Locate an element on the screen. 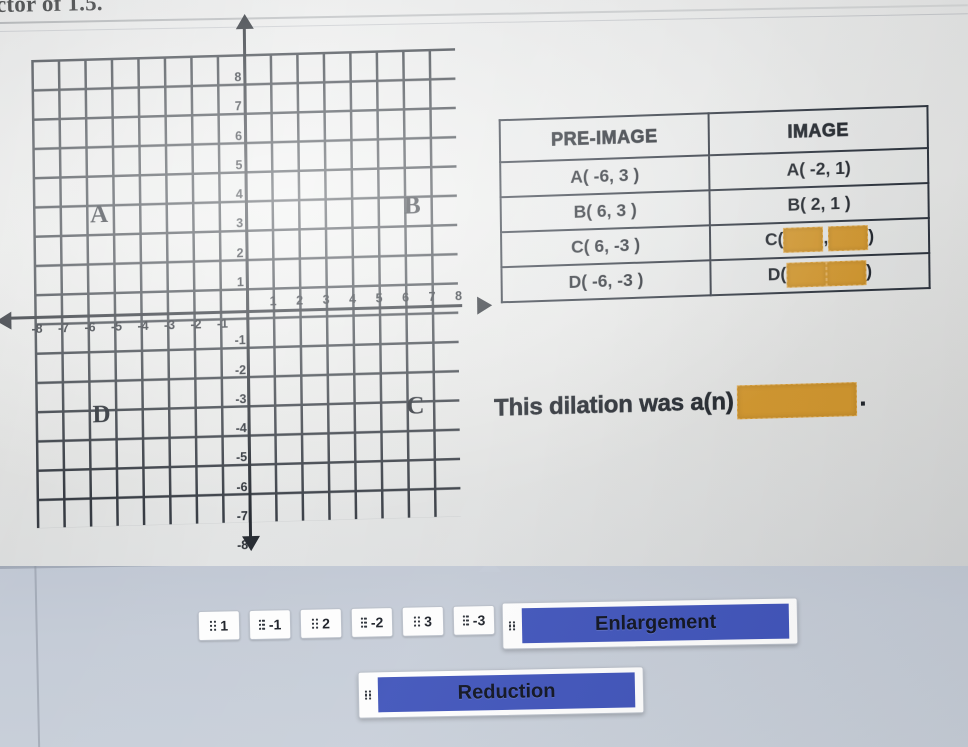  x-tick--3: -3 is located at coordinates (169, 325).